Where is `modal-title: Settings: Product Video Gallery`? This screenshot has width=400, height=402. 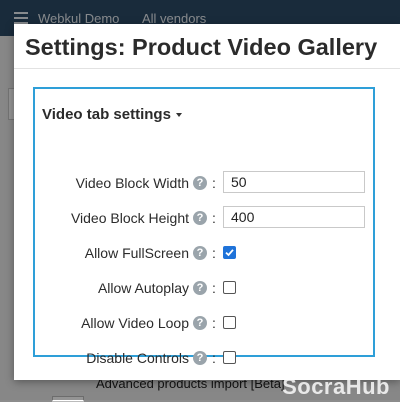 modal-title: Settings: Product Video Gallery is located at coordinates (201, 47).